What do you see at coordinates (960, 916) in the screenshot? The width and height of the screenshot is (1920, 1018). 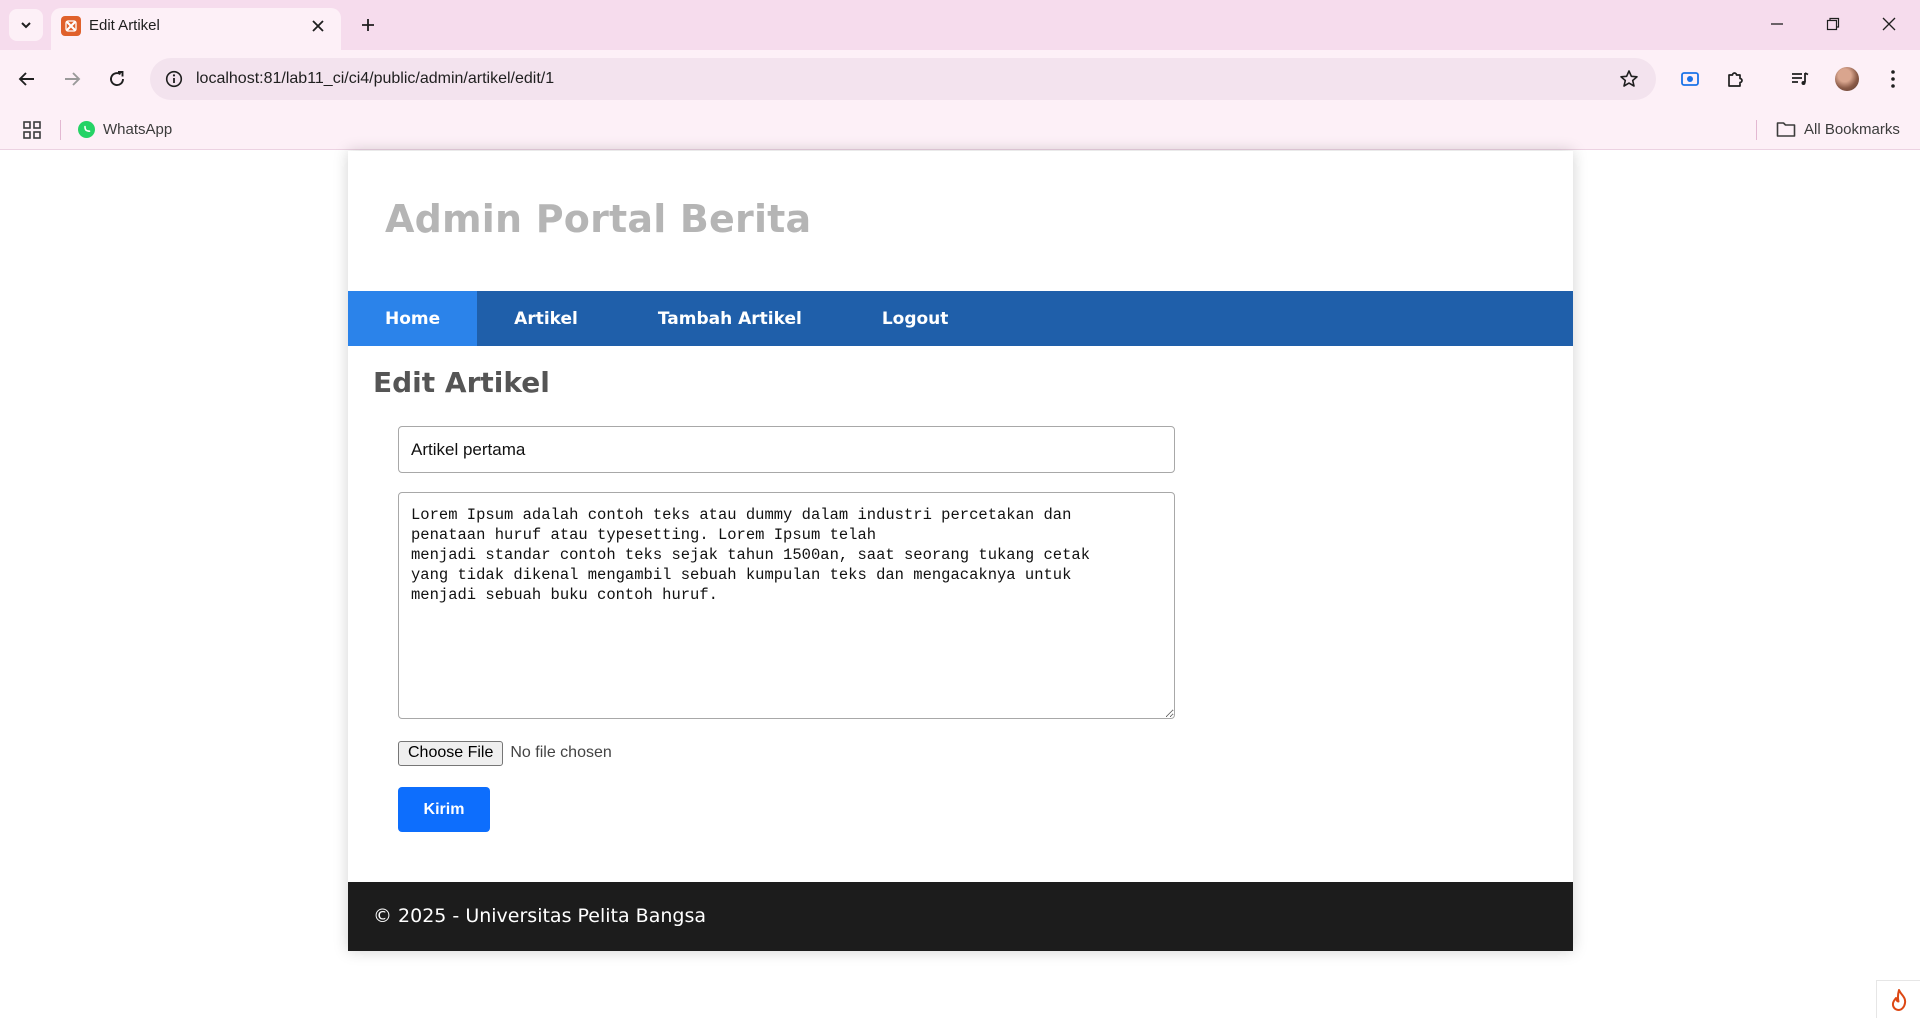 I see `site-footer: © 2025 - Universitas Pelita Bangsa` at bounding box center [960, 916].